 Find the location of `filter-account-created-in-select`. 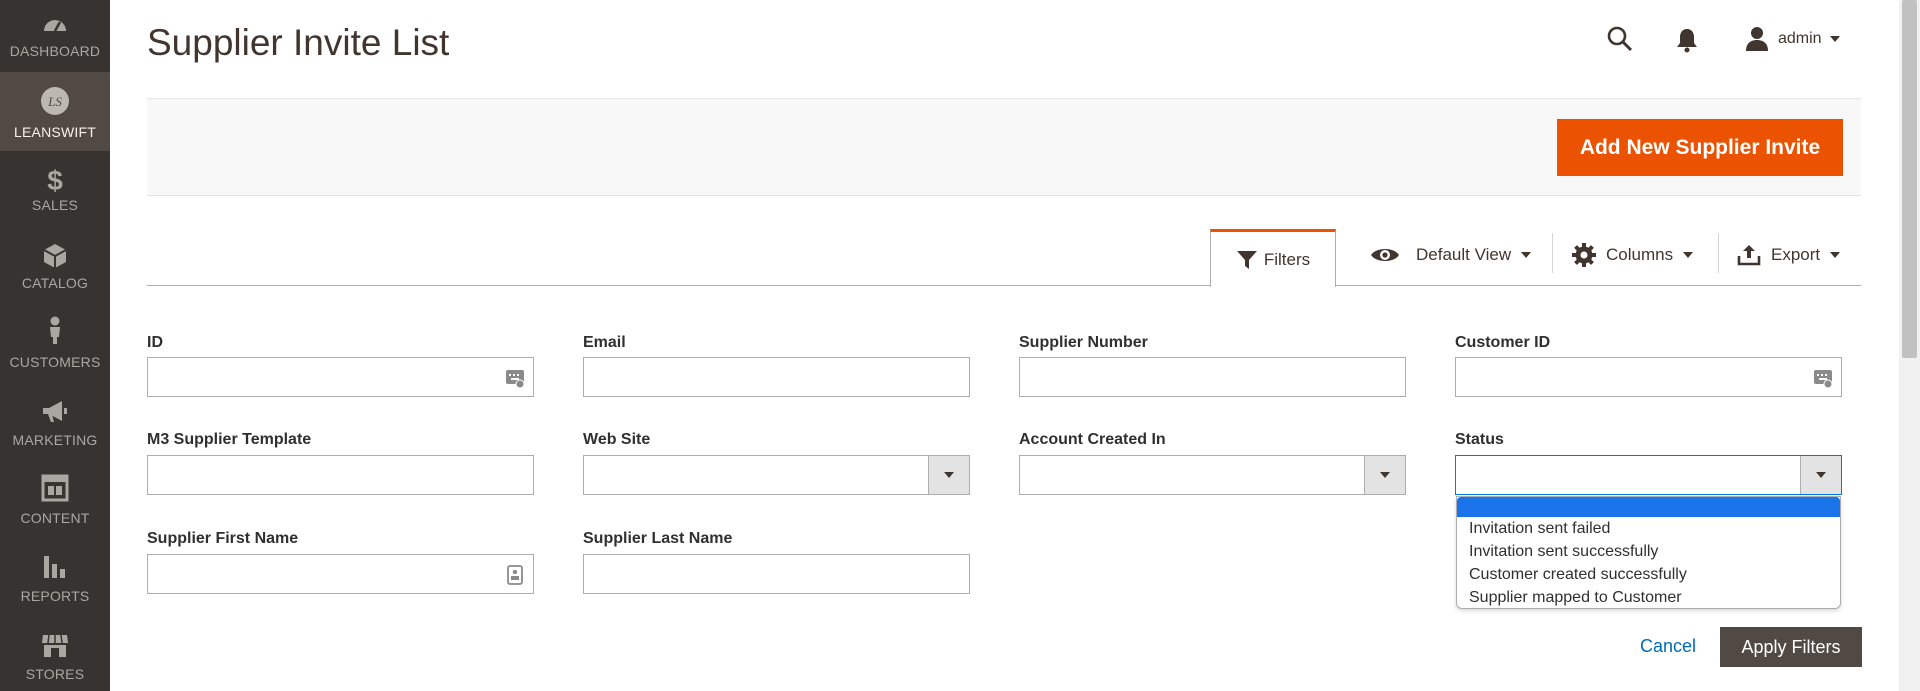

filter-account-created-in-select is located at coordinates (1212, 475).